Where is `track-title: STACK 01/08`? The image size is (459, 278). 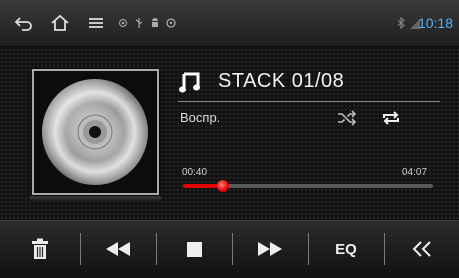 track-title: STACK 01/08 is located at coordinates (281, 81).